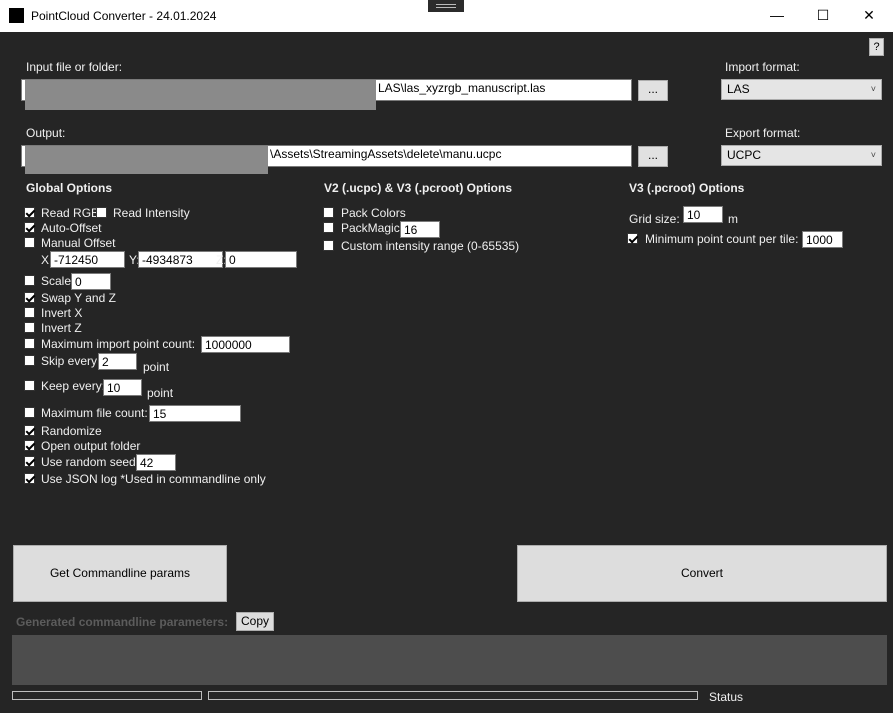 The height and width of the screenshot is (713, 893). I want to click on max-file-count-input: 15, so click(195, 413).